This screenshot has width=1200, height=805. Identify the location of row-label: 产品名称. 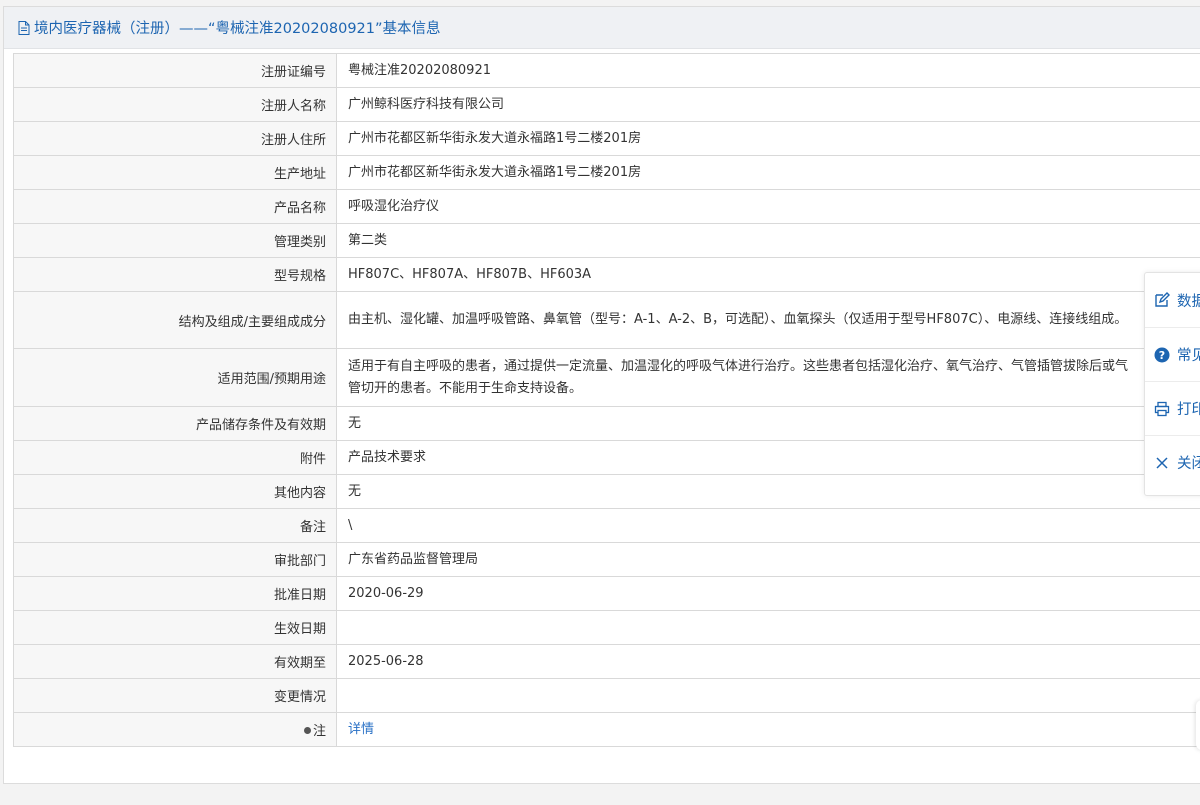
(175, 206).